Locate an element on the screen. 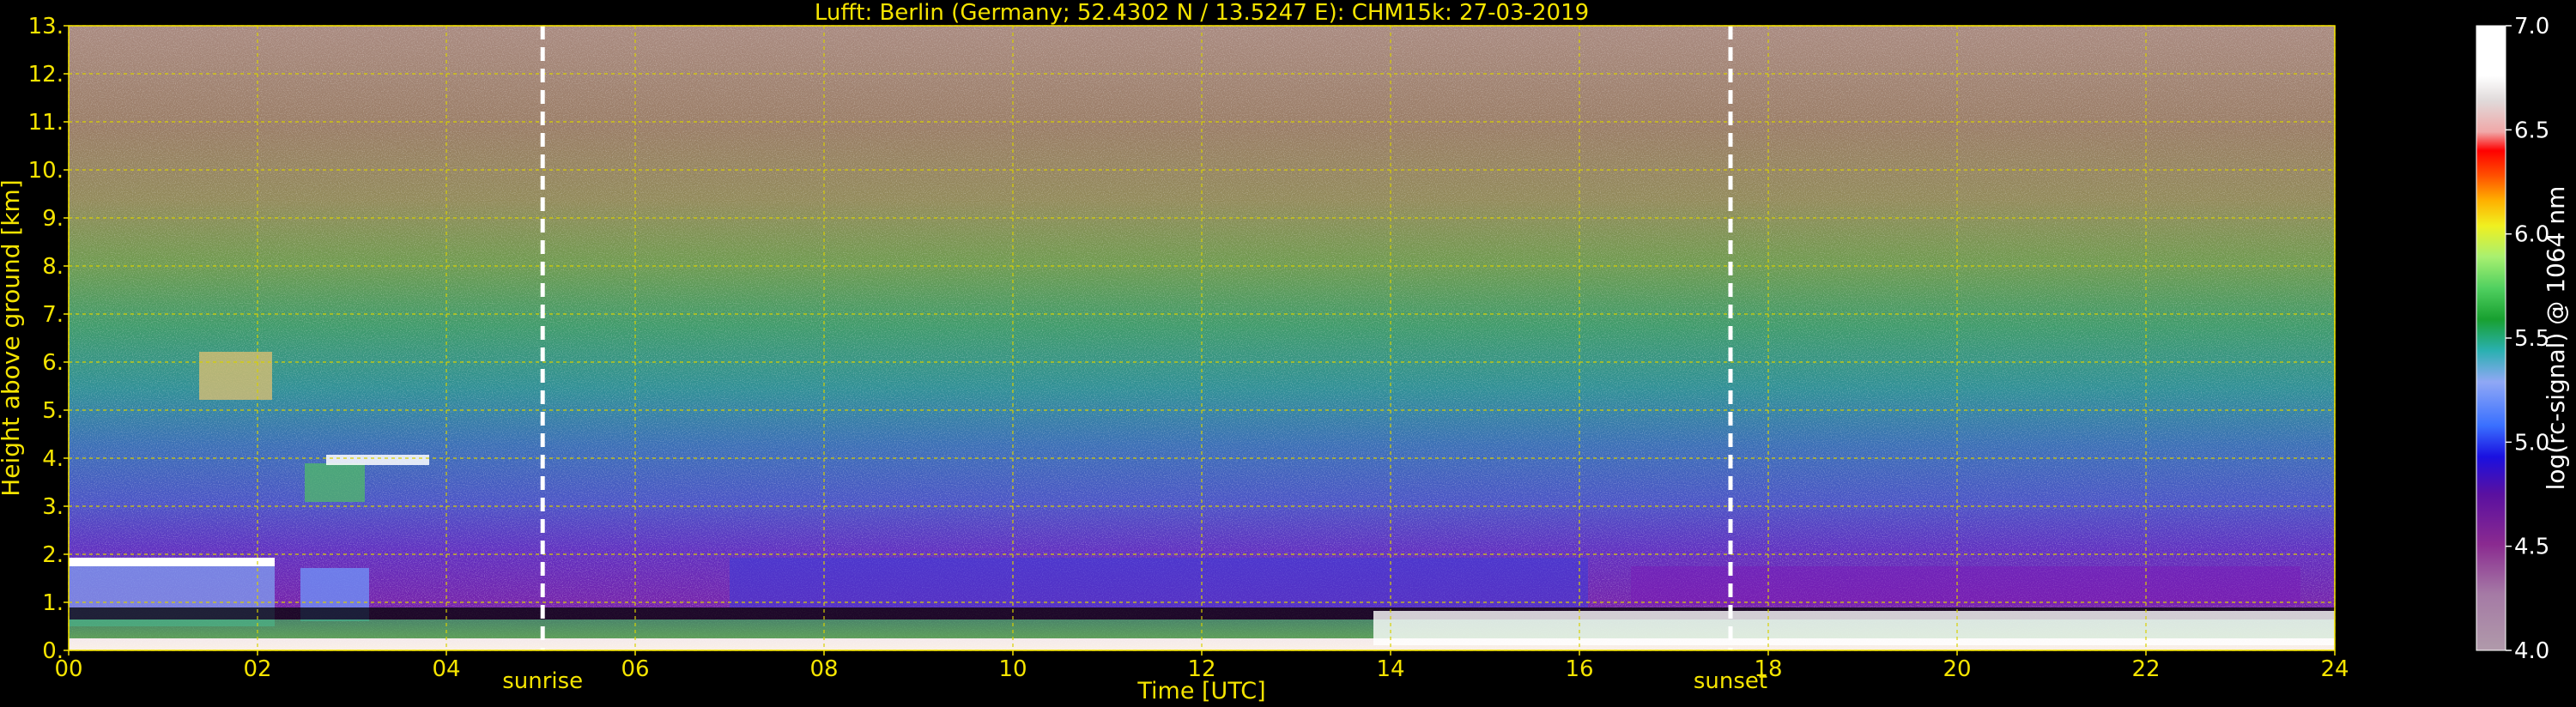 This screenshot has width=2576, height=707. colorbar-tick-label: 6.5 is located at coordinates (2531, 130).